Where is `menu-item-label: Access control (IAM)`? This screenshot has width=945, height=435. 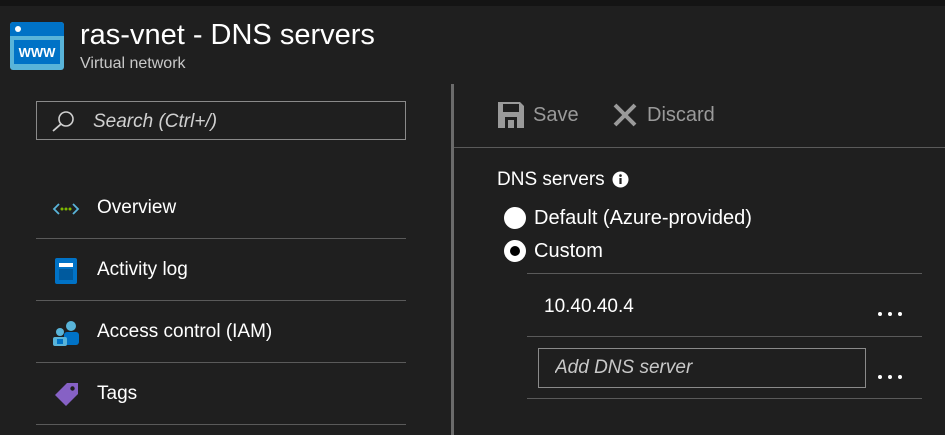 menu-item-label: Access control (IAM) is located at coordinates (185, 331).